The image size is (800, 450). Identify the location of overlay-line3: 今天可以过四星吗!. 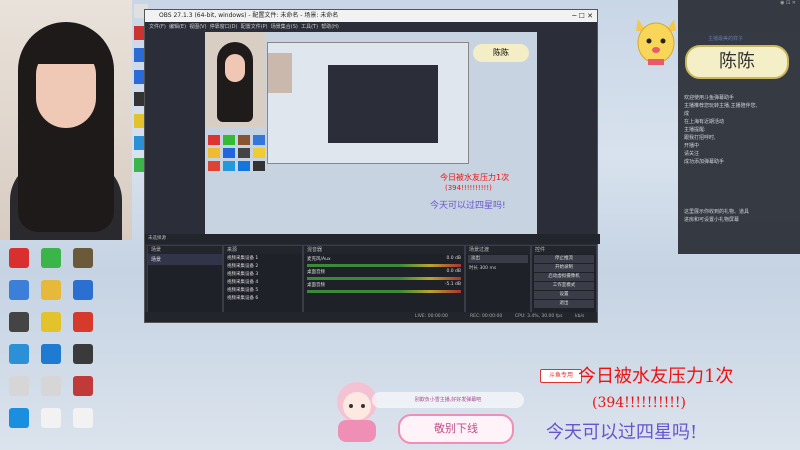
(622, 432).